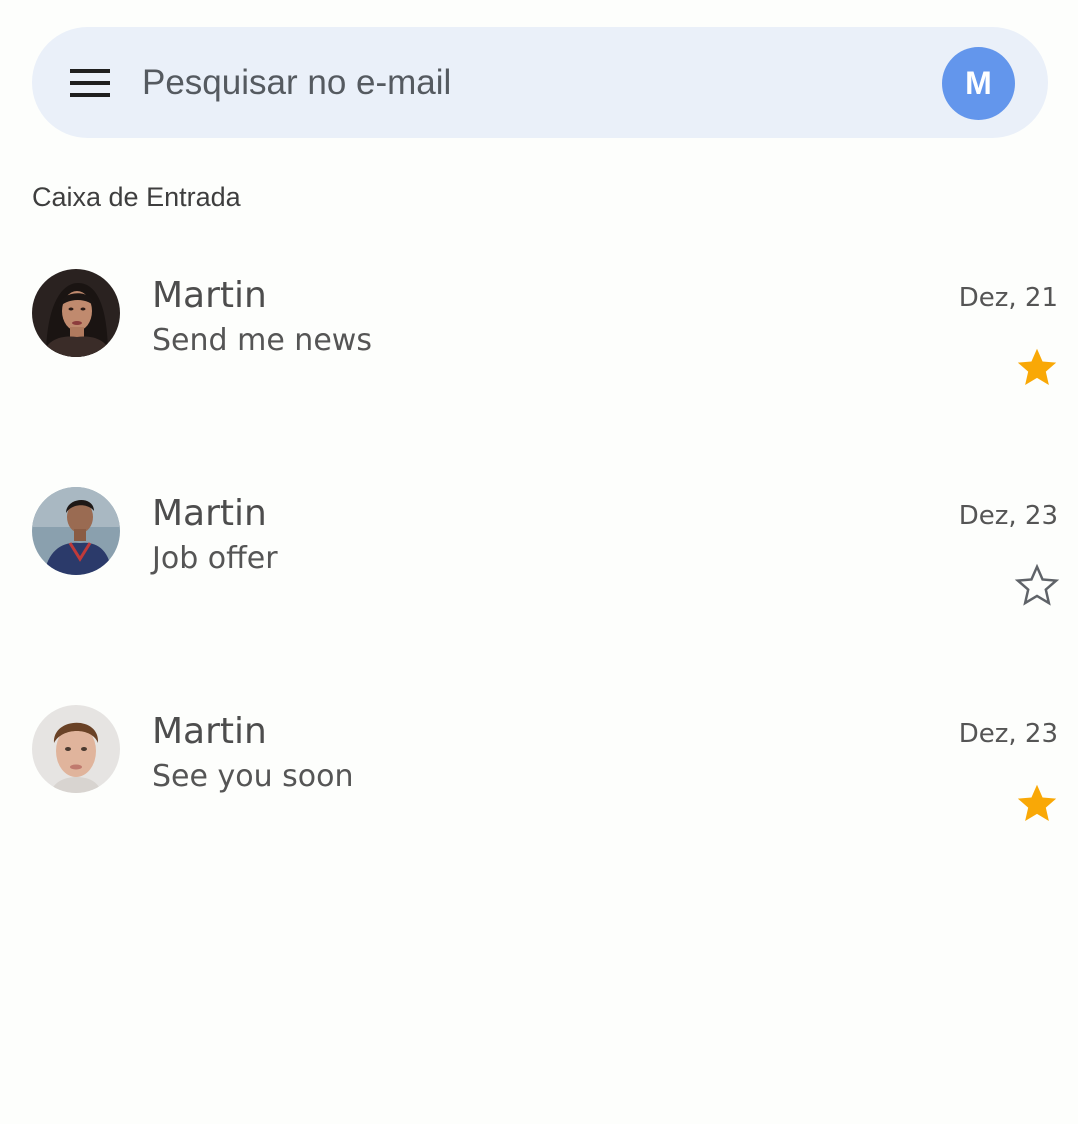 The image size is (1078, 1124). I want to click on email-subject: See you soon, so click(253, 776).